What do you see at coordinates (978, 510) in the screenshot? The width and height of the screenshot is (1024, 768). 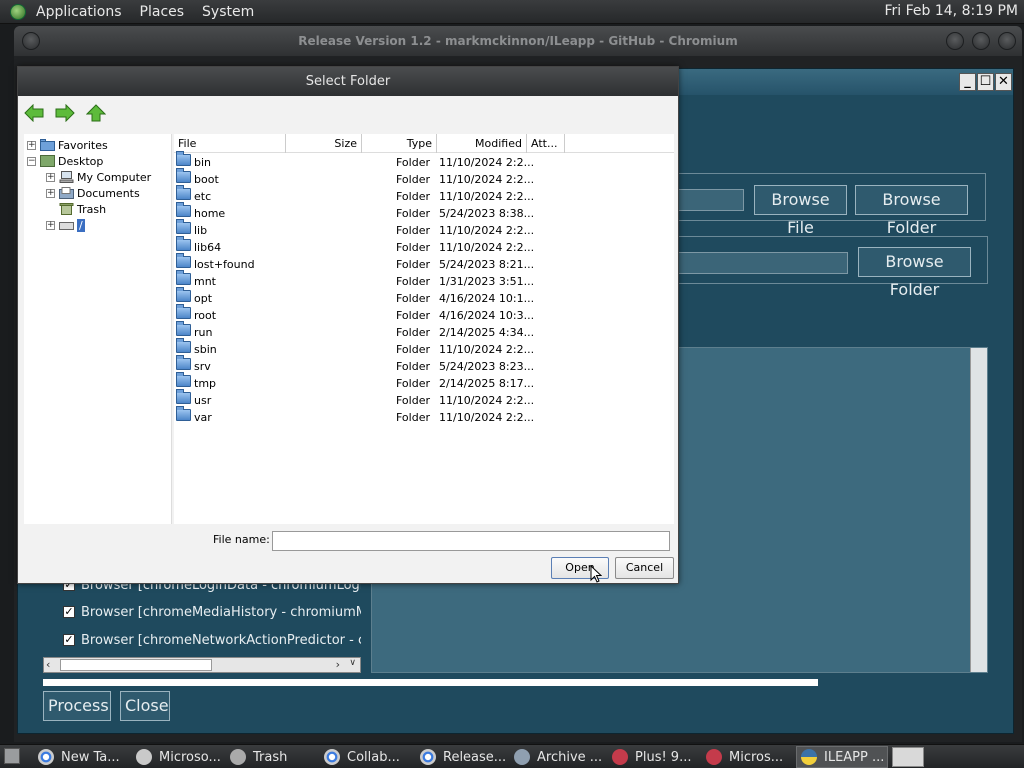 I see `log-scrollbar` at bounding box center [978, 510].